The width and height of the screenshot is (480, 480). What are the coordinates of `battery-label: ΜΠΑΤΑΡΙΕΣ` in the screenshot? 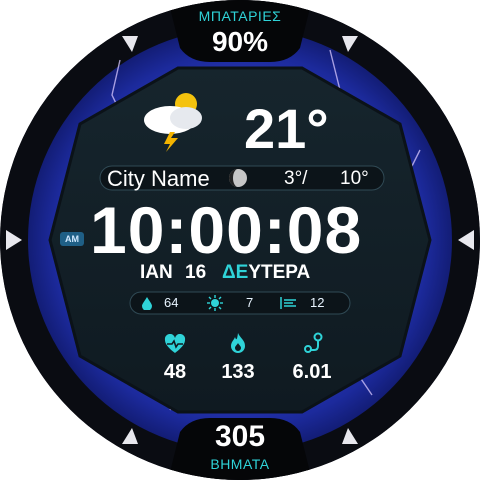 It's located at (240, 16).